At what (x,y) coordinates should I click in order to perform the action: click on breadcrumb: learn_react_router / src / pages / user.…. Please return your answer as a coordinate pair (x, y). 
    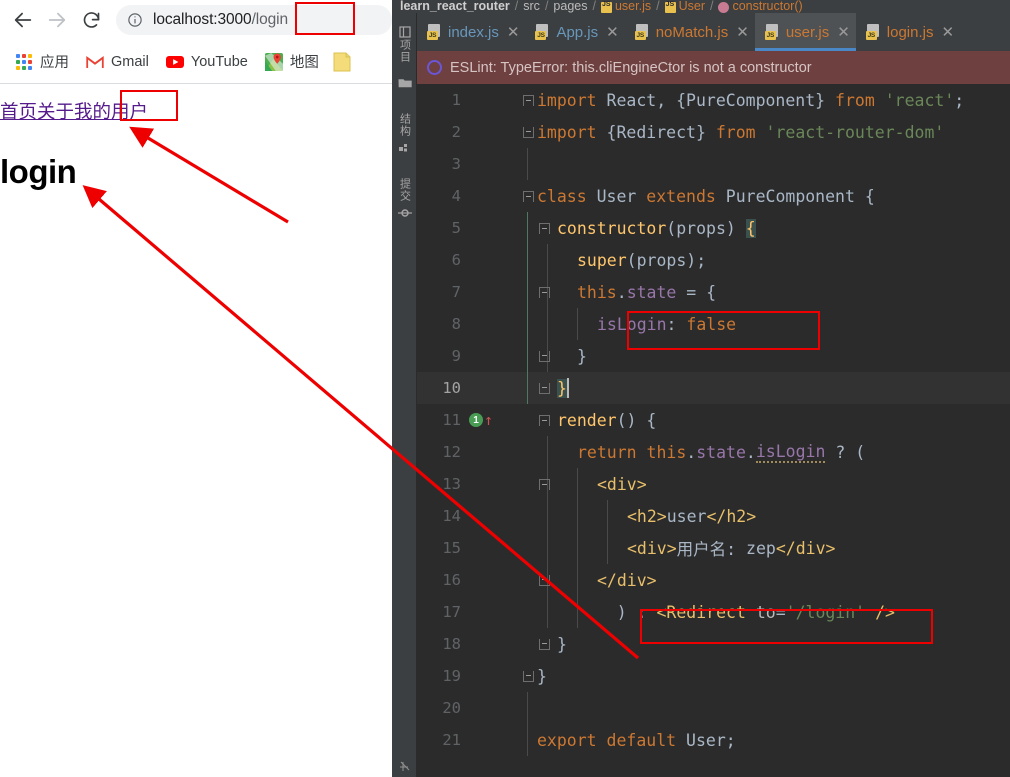
    Looking at the image, I should click on (701, 6).